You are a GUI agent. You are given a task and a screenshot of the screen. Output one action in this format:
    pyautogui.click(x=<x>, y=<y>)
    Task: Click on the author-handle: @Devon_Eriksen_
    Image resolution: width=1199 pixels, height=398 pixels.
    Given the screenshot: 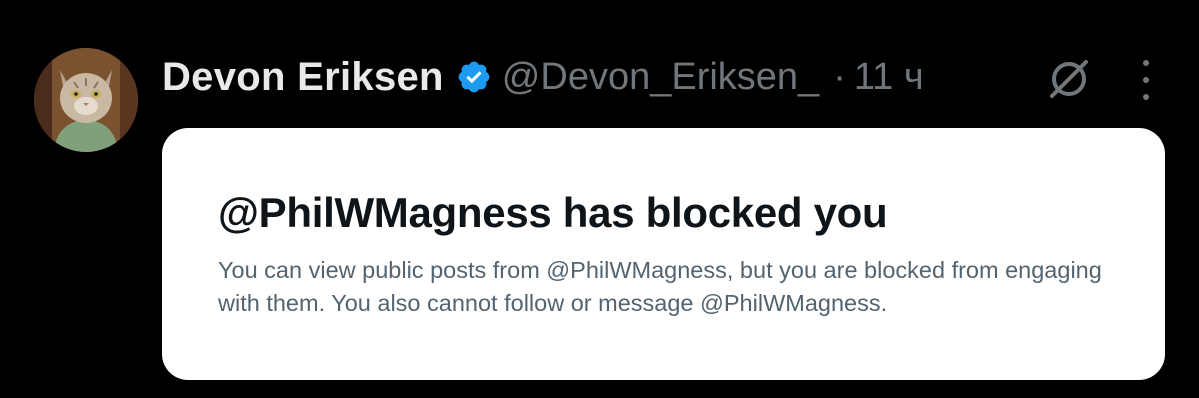 What is the action you would take?
    pyautogui.click(x=660, y=77)
    